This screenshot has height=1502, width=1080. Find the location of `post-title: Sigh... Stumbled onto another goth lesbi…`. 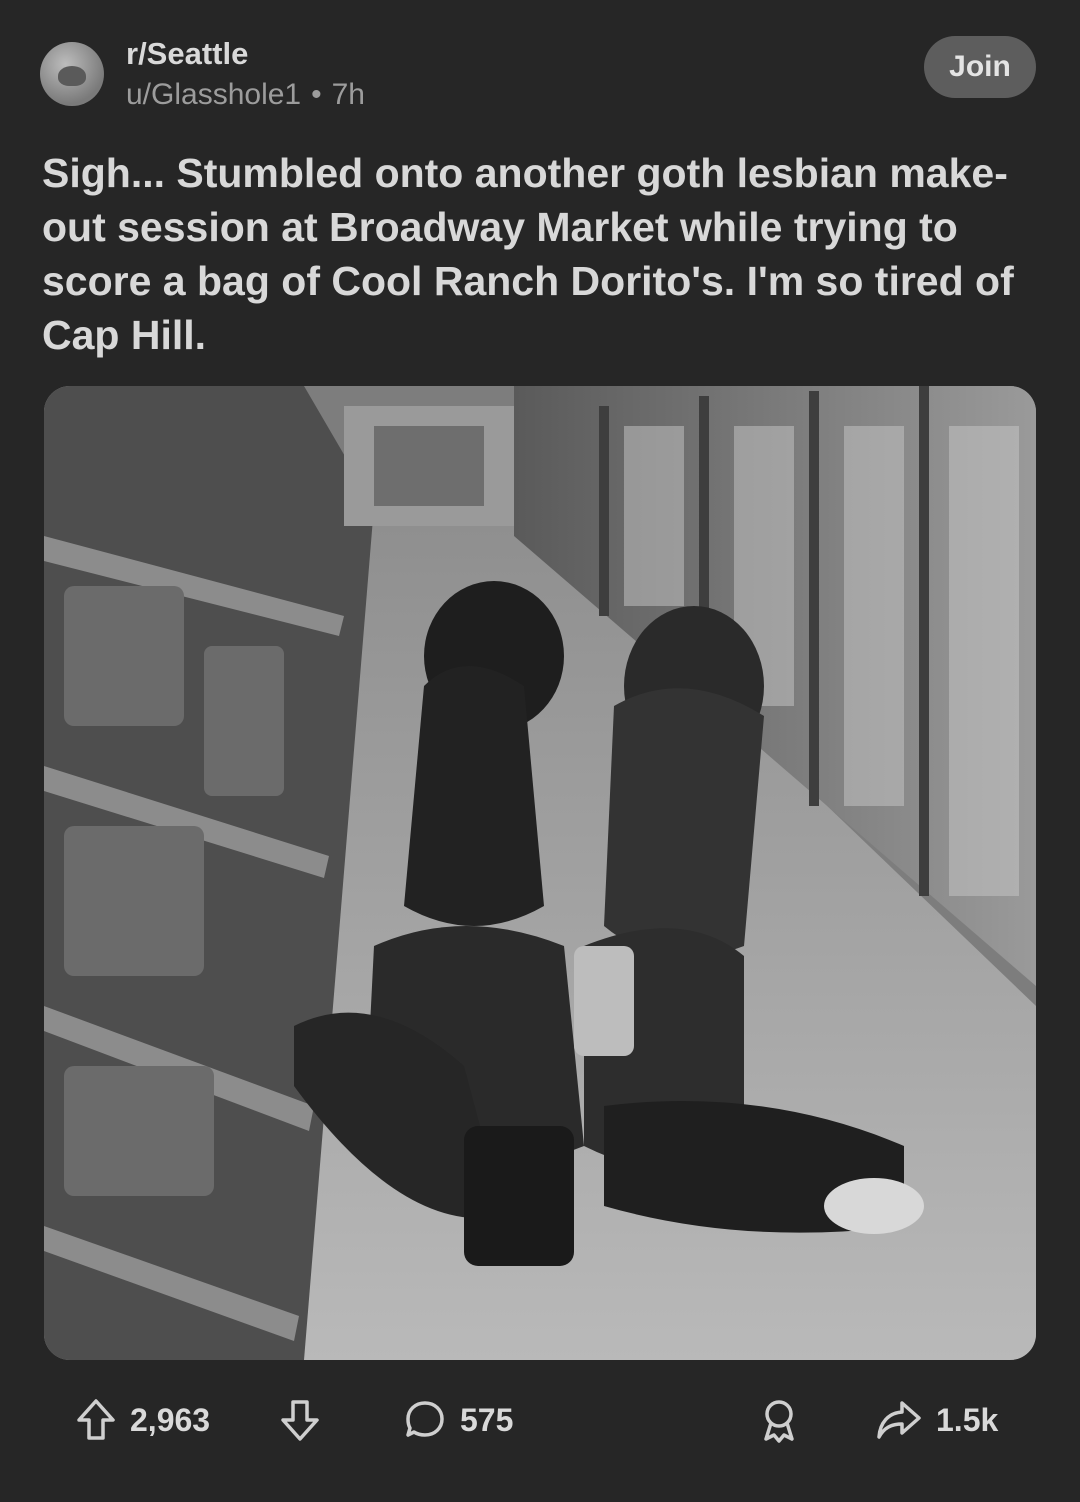

post-title: Sigh... Stumbled onto another goth lesbi… is located at coordinates (542, 254).